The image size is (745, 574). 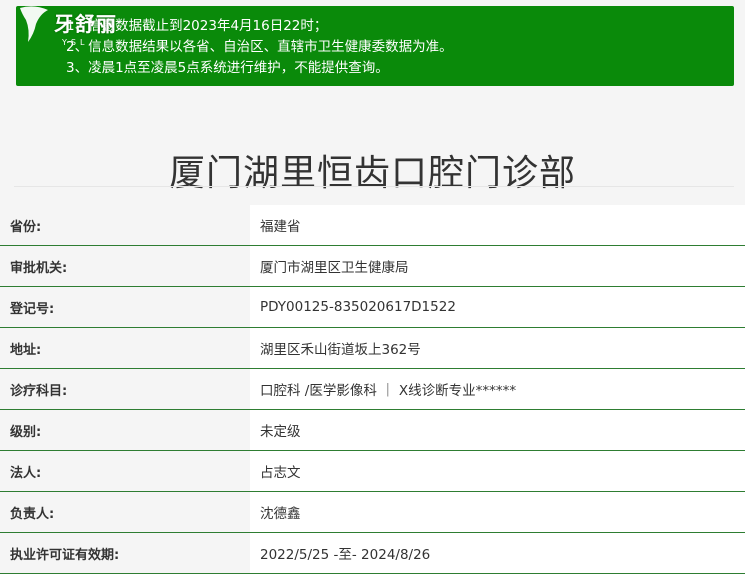 I want to click on row-label: 法人:, so click(x=125, y=471).